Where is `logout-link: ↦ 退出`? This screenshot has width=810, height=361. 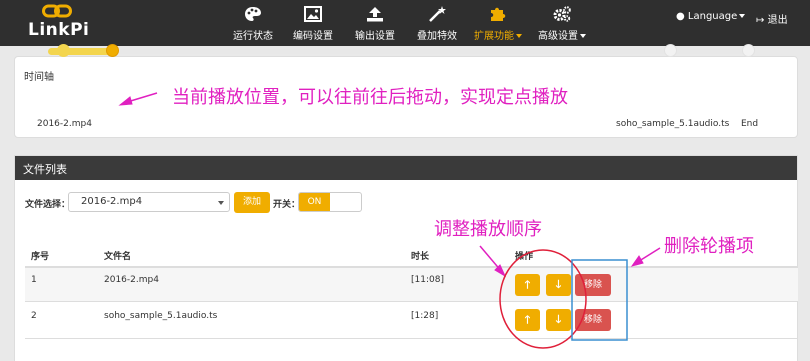 logout-link: ↦ 退出 is located at coordinates (772, 18).